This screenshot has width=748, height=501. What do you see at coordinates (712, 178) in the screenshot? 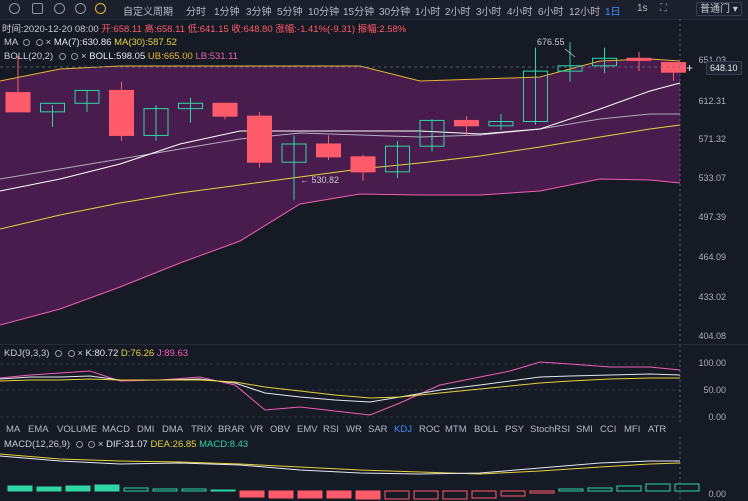
I see `price-axis-label: 533.07` at bounding box center [712, 178].